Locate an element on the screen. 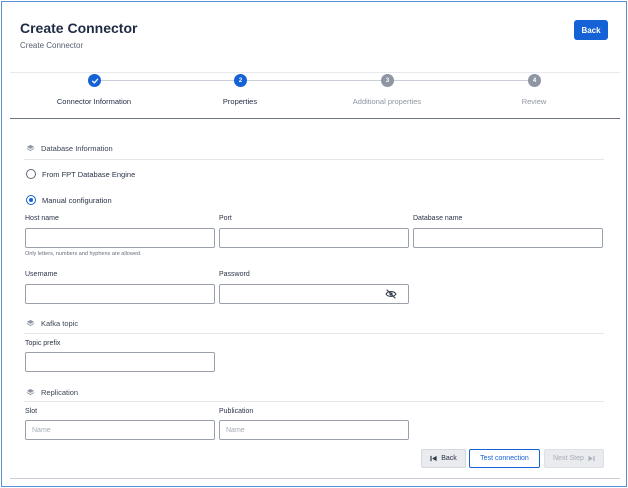  section-database-title: Database Information is located at coordinates (77, 148).